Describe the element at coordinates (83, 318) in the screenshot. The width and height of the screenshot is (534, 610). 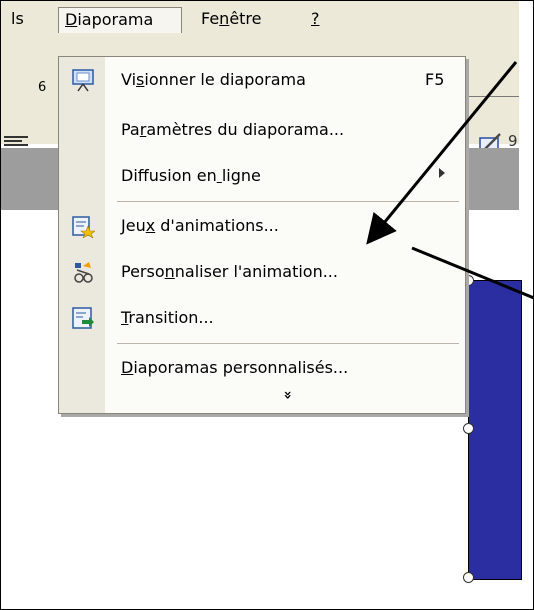
I see `transition-icon` at that location.